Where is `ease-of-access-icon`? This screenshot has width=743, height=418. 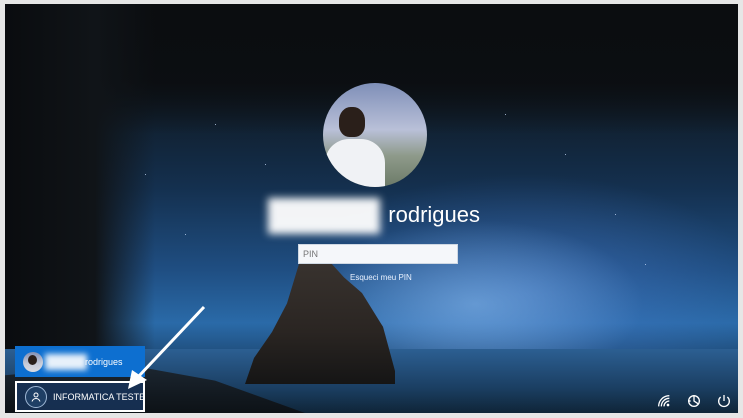 ease-of-access-icon is located at coordinates (694, 401).